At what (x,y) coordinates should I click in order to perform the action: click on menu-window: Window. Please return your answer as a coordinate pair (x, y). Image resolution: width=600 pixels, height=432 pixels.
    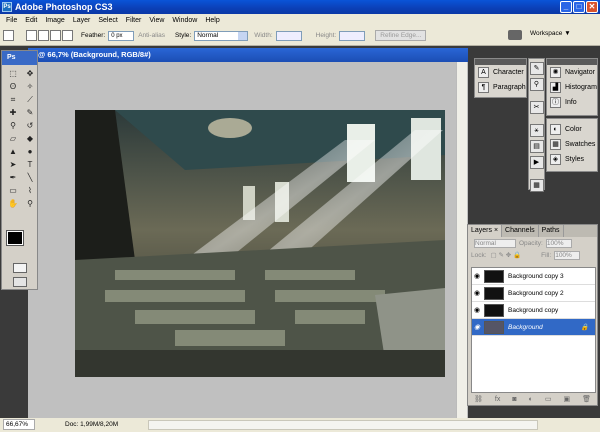
    Looking at the image, I should click on (184, 20).